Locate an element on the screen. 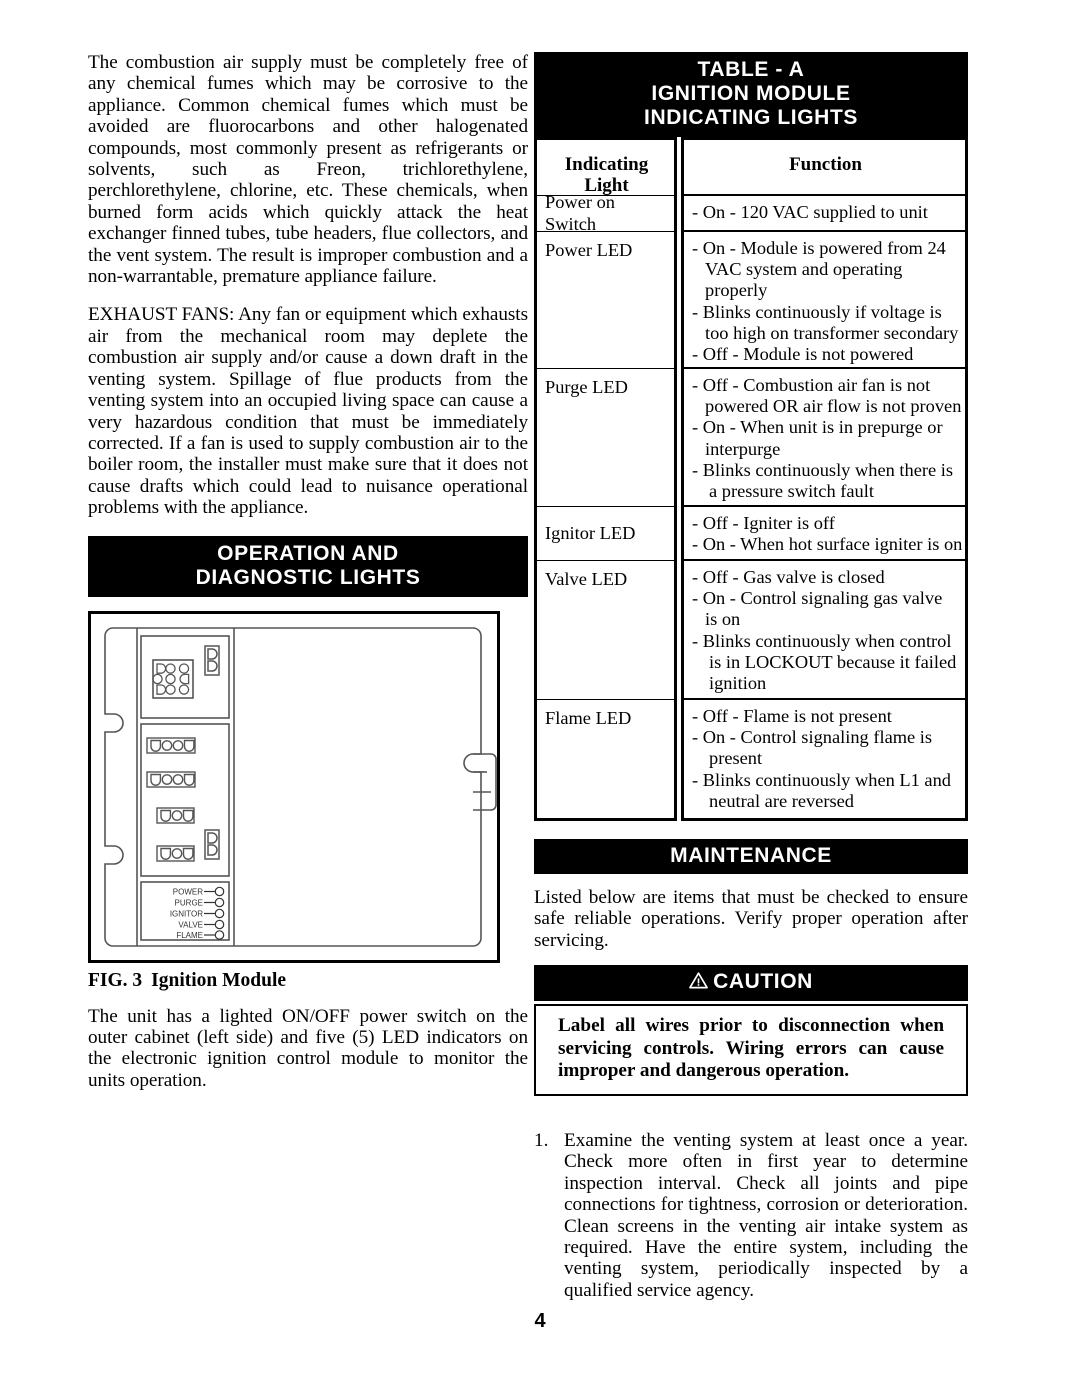 The width and height of the screenshot is (1080, 1397). function-line: interpurge is located at coordinates (743, 448).